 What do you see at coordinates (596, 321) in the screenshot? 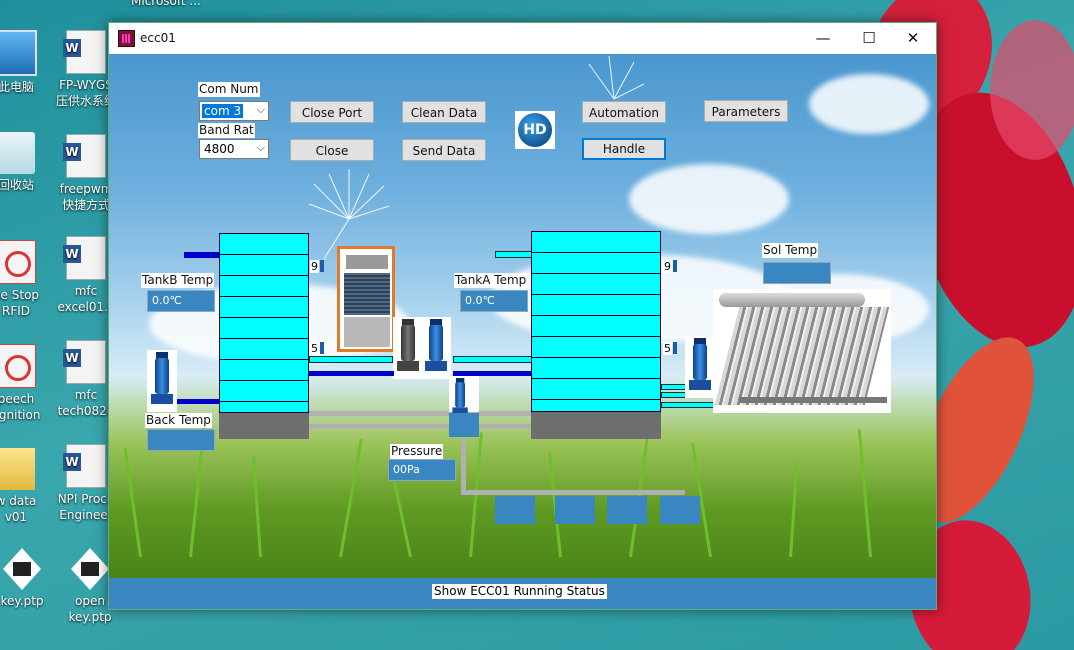
I see `tank-a` at bounding box center [596, 321].